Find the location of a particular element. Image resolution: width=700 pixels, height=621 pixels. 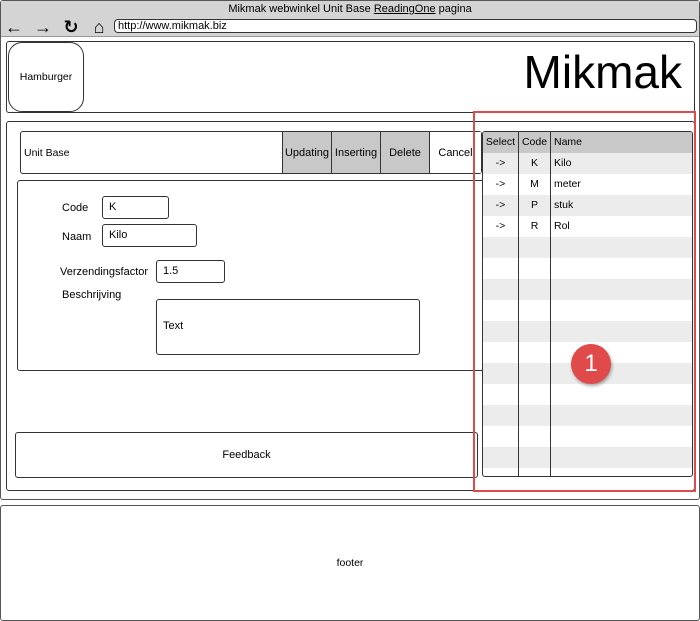

feedback-box: Feedback is located at coordinates (246, 455).